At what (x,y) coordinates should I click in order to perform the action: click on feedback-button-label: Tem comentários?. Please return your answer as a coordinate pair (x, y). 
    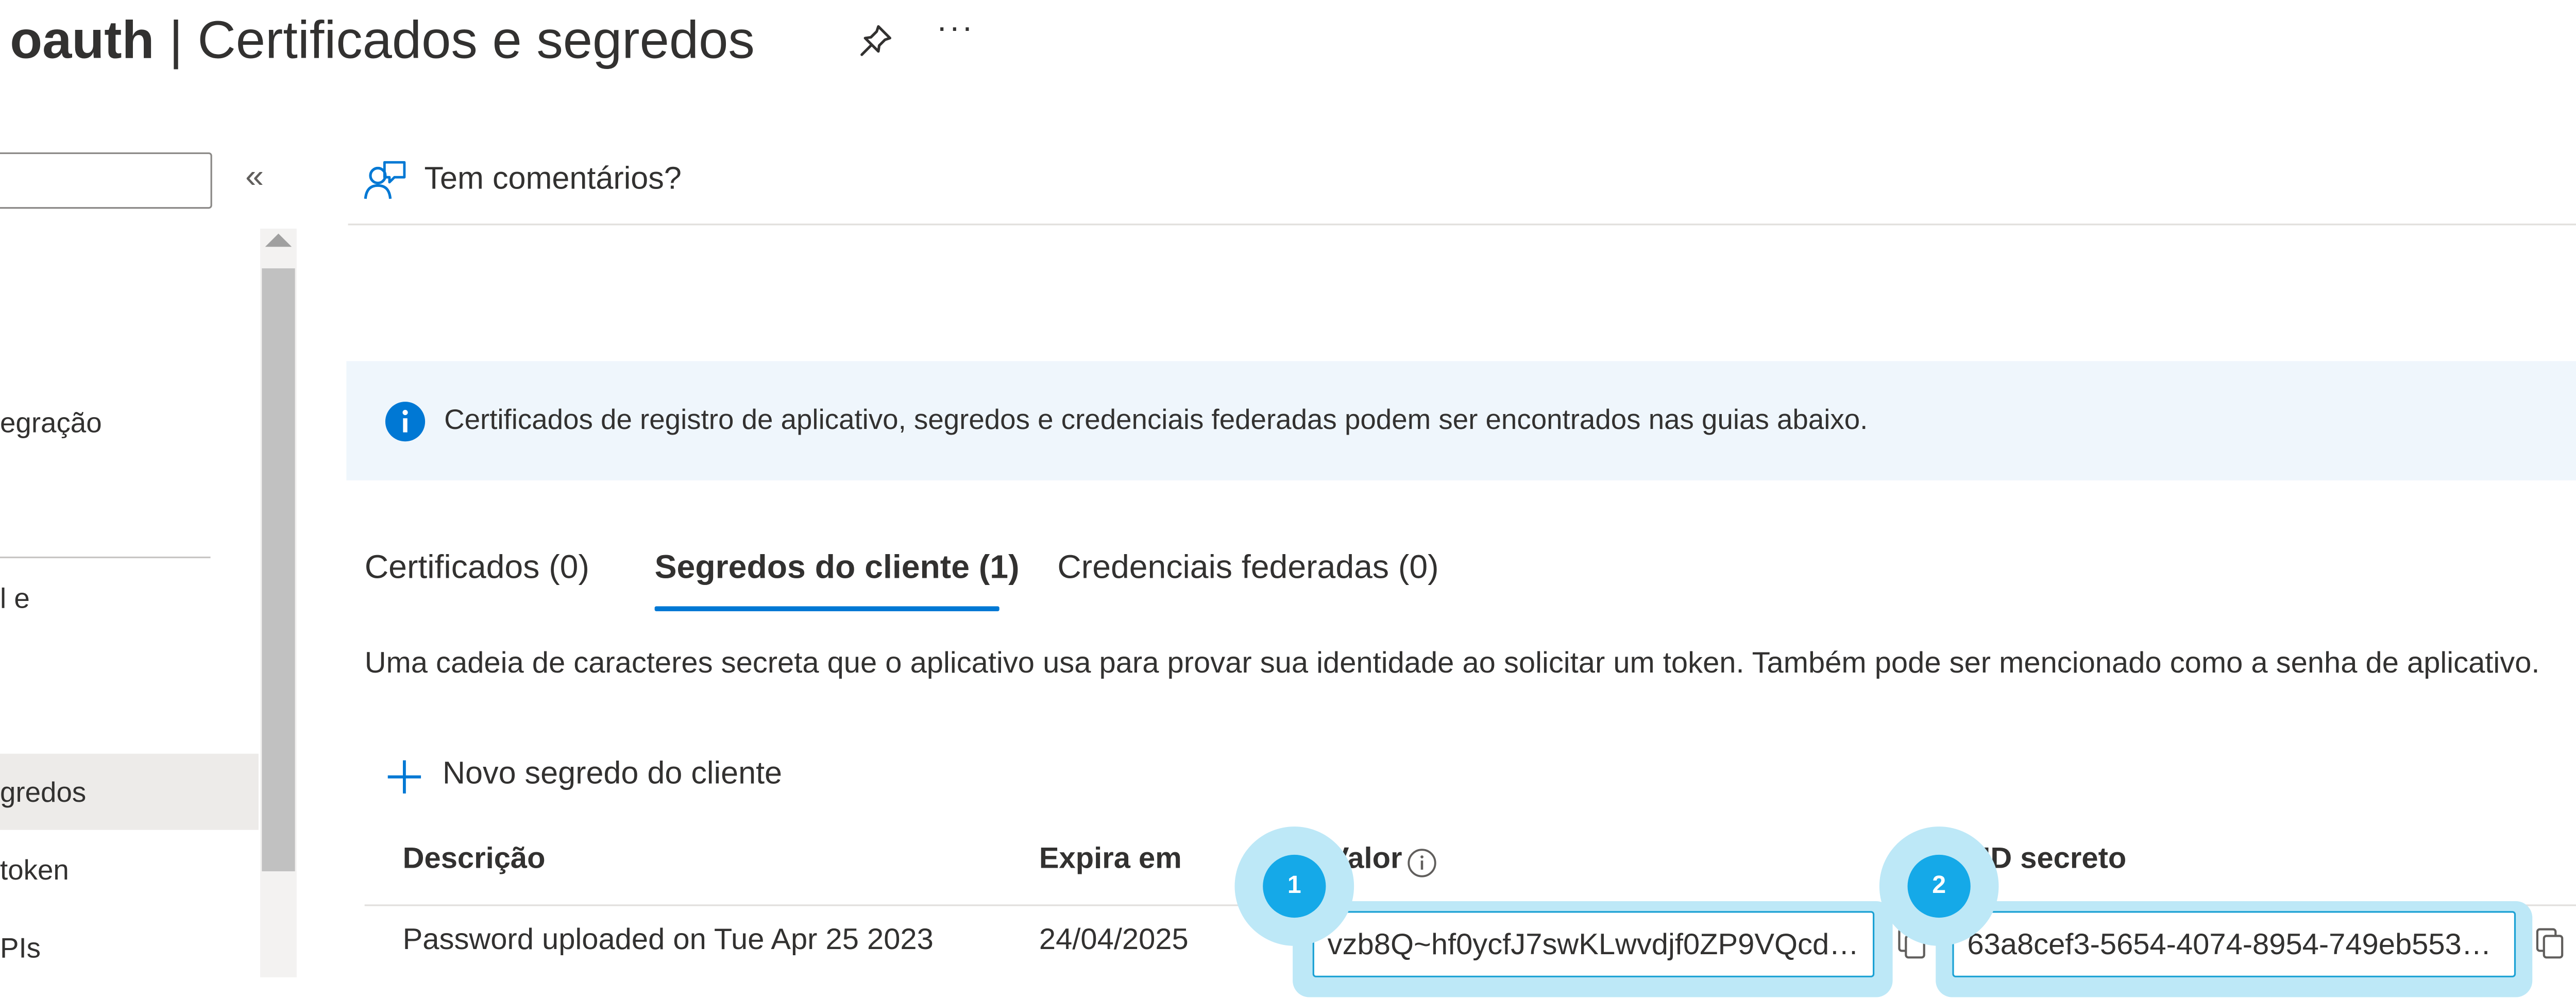
    Looking at the image, I should click on (553, 180).